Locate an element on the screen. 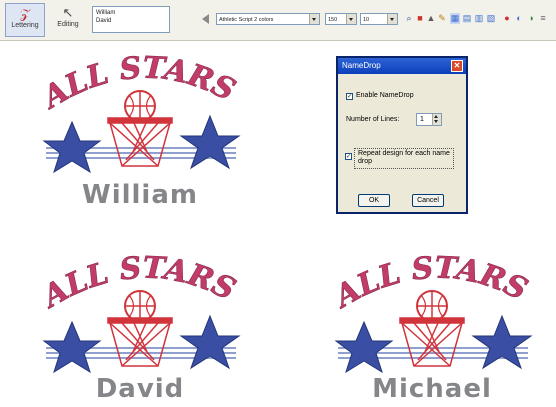  secondary-select: 10 is located at coordinates (379, 19).